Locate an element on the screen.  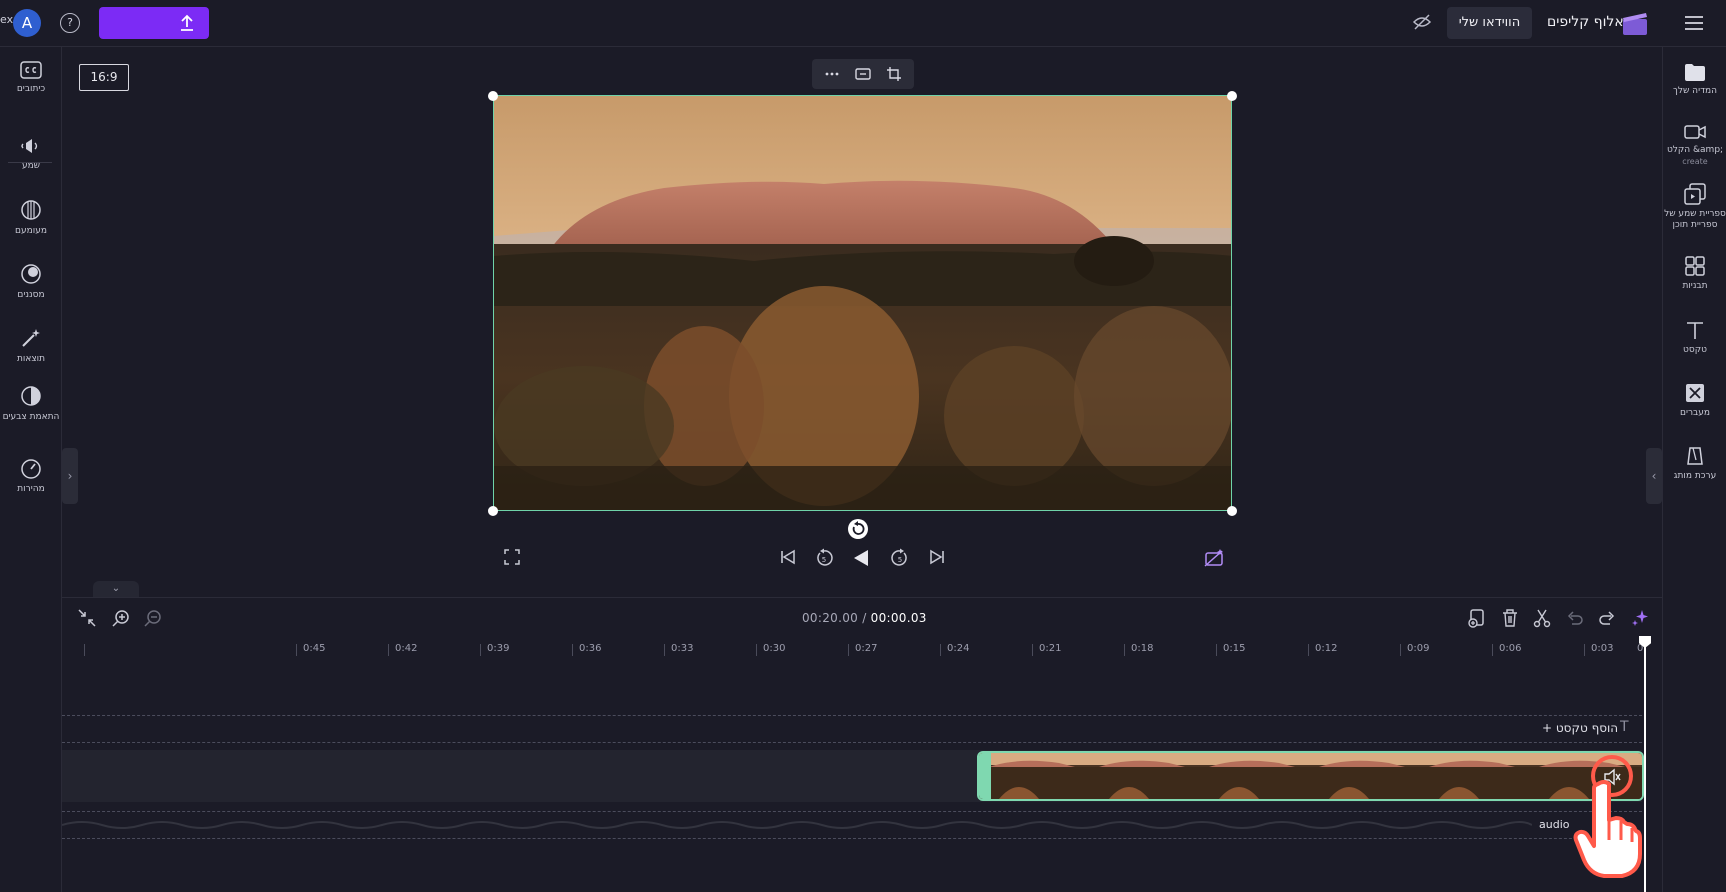
more-options-icon is located at coordinates (832, 74).